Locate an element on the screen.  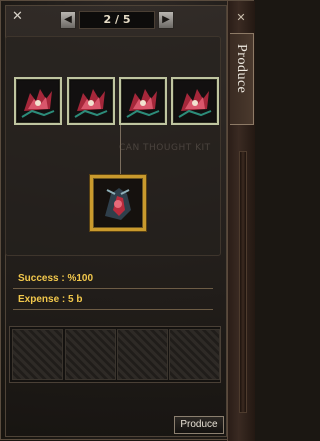
close-icon: ✕ is located at coordinates (17, 16).